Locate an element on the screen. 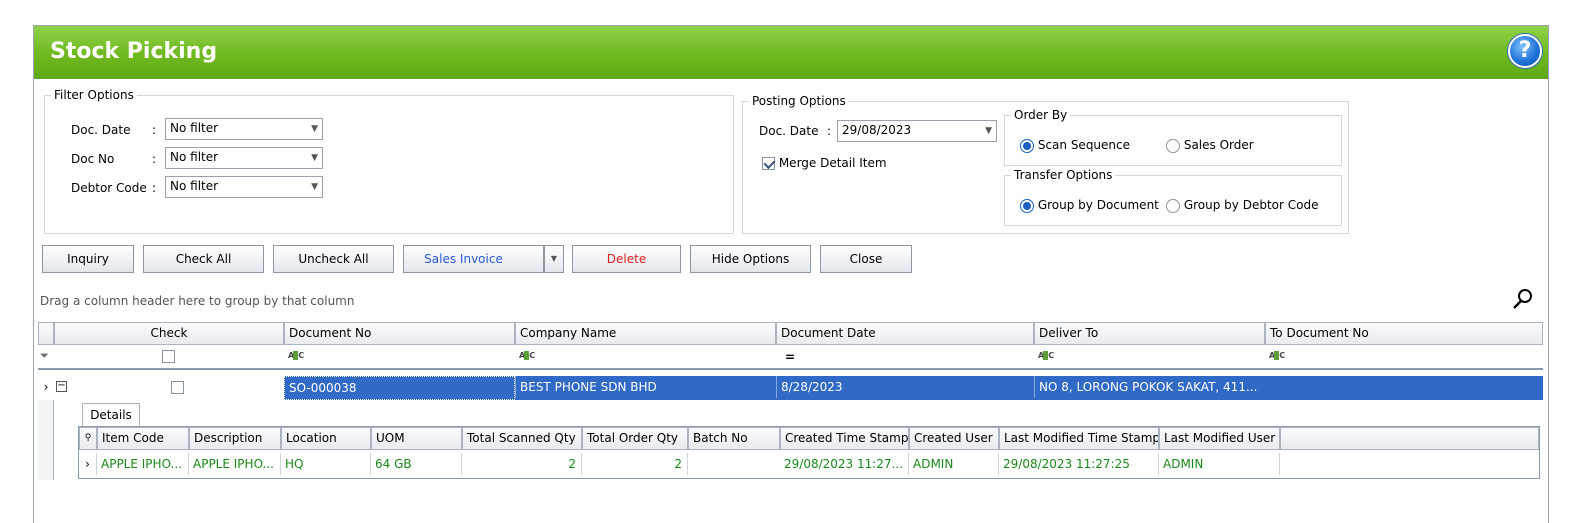 This screenshot has width=1582, height=523. equals-filter-icon: = is located at coordinates (790, 357).